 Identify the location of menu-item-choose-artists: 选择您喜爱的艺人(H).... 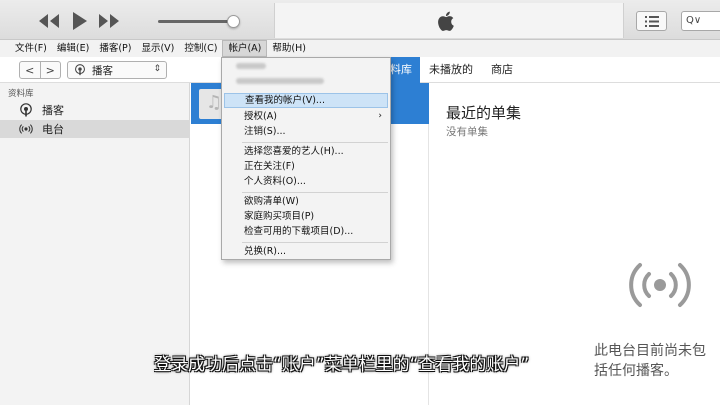
(306, 151).